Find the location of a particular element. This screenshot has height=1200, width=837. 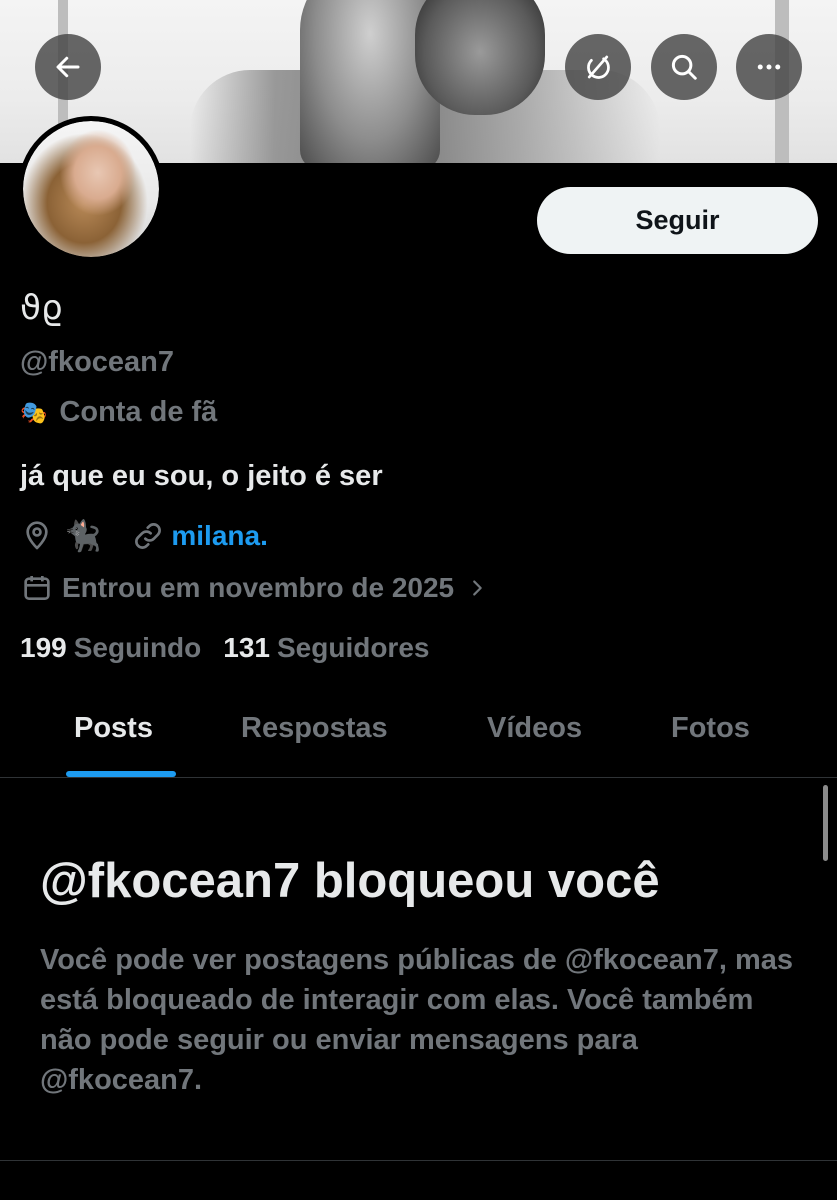

link-icon is located at coordinates (148, 536).